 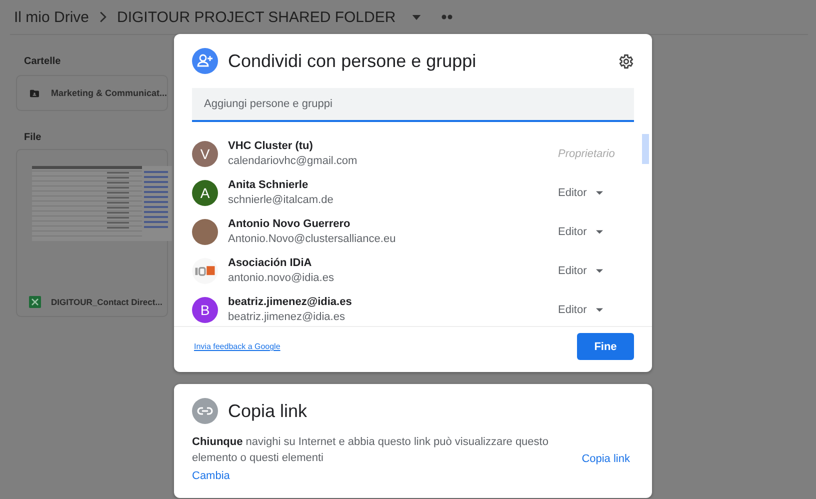 What do you see at coordinates (371, 450) in the screenshot?
I see `link-description: Chiunque navighi su Internet e abbia questo link può visualizzare questo elemento o questi elementi` at bounding box center [371, 450].